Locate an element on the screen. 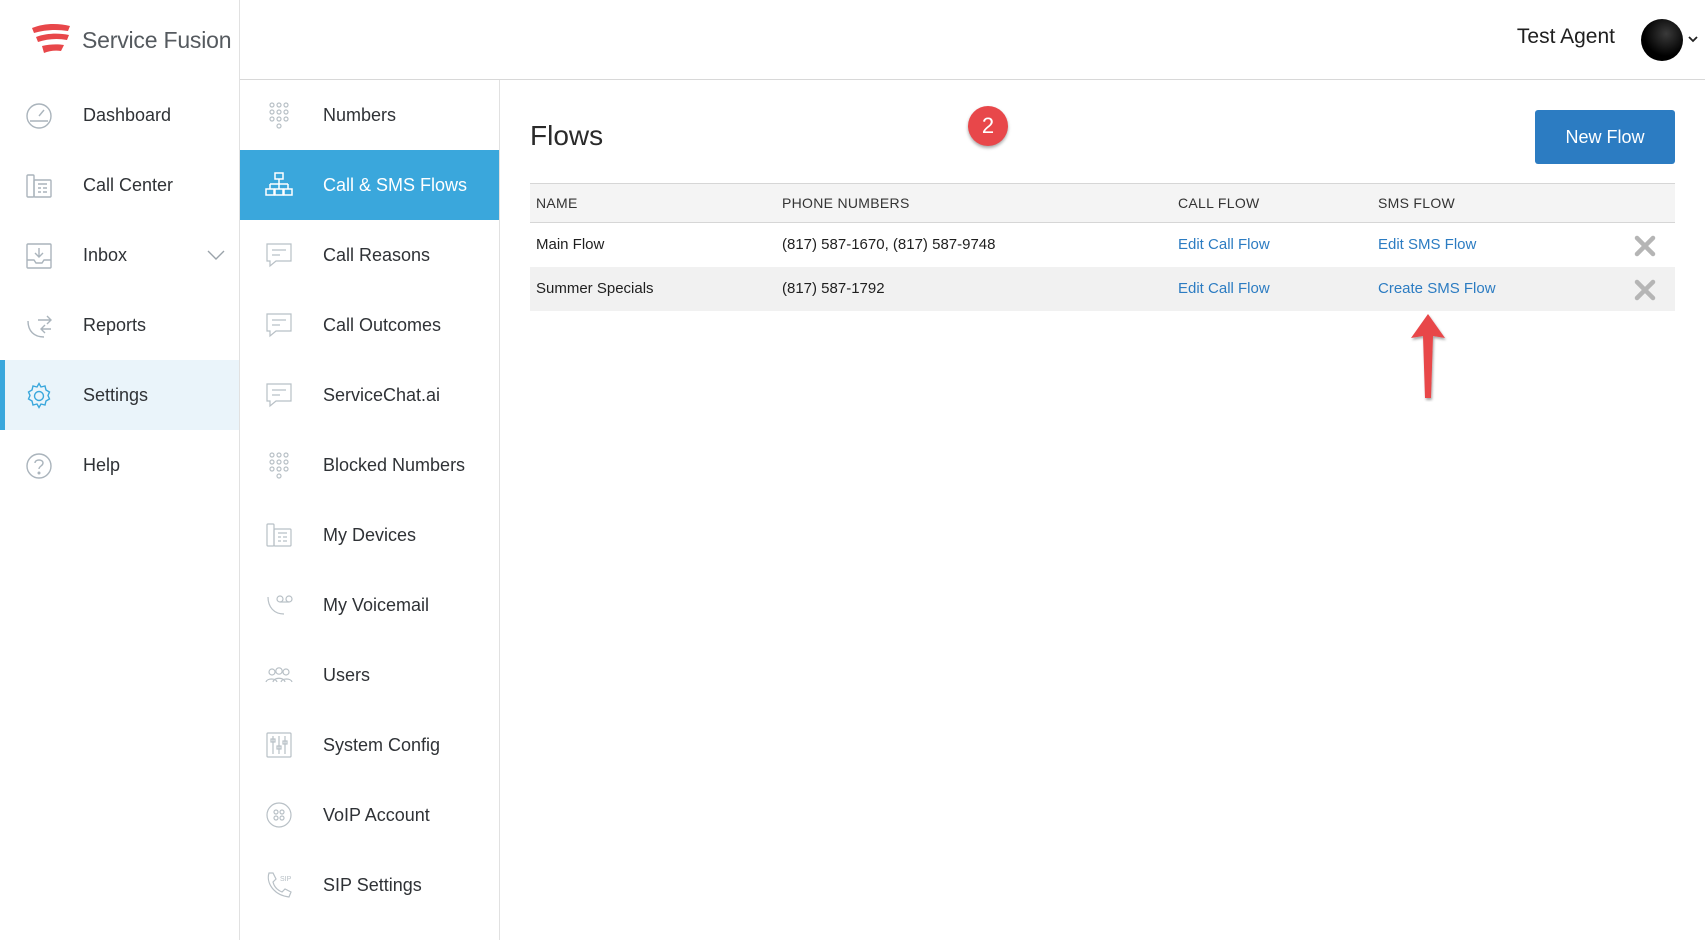  subnav-item-label: SIP Settings is located at coordinates (372, 884).